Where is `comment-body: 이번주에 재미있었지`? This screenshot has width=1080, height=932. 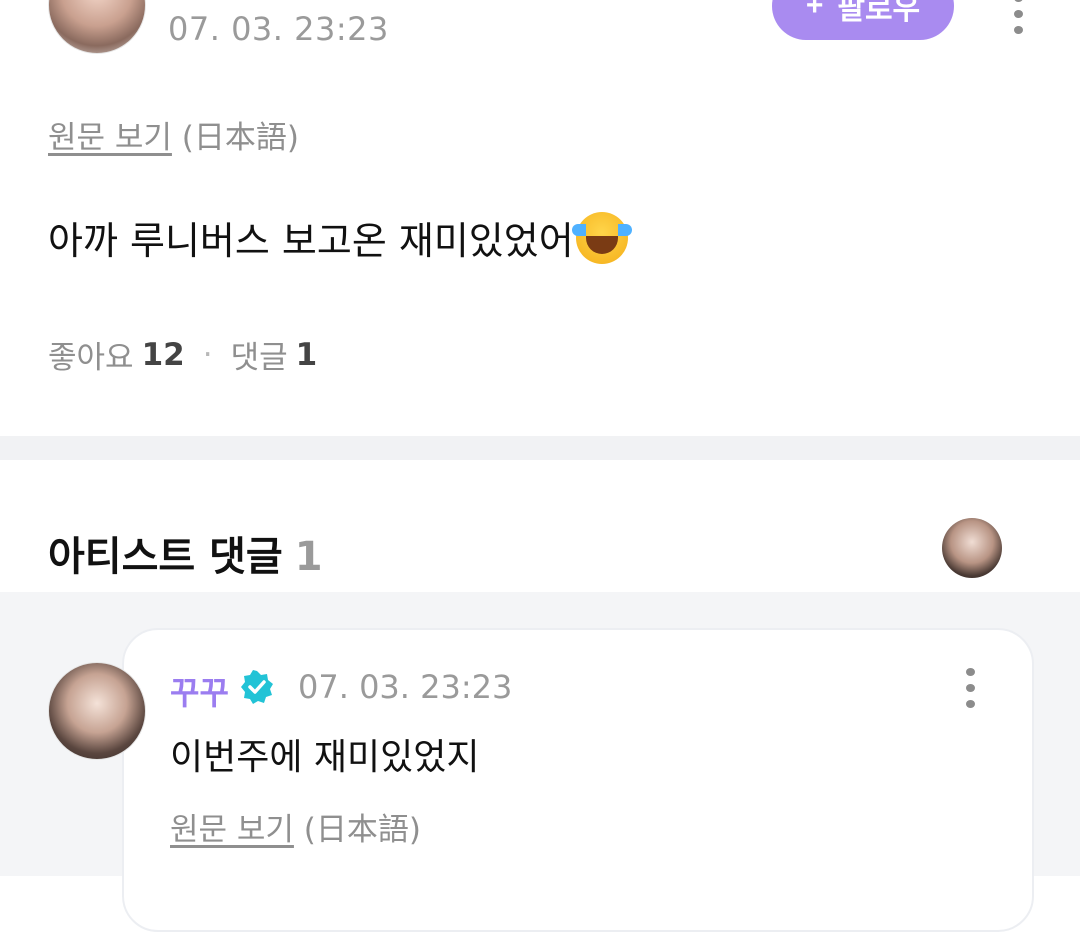 comment-body: 이번주에 재미있었지 is located at coordinates (325, 757).